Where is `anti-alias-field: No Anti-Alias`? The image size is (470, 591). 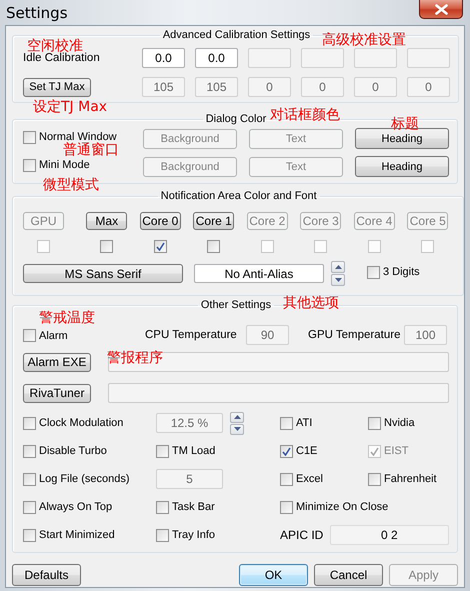
anti-alias-field: No Anti-Alias is located at coordinates (259, 273).